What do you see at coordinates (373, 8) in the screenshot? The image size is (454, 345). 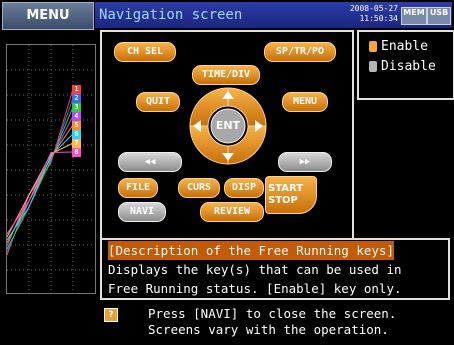 I see `date-text: 2008-05-27` at bounding box center [373, 8].